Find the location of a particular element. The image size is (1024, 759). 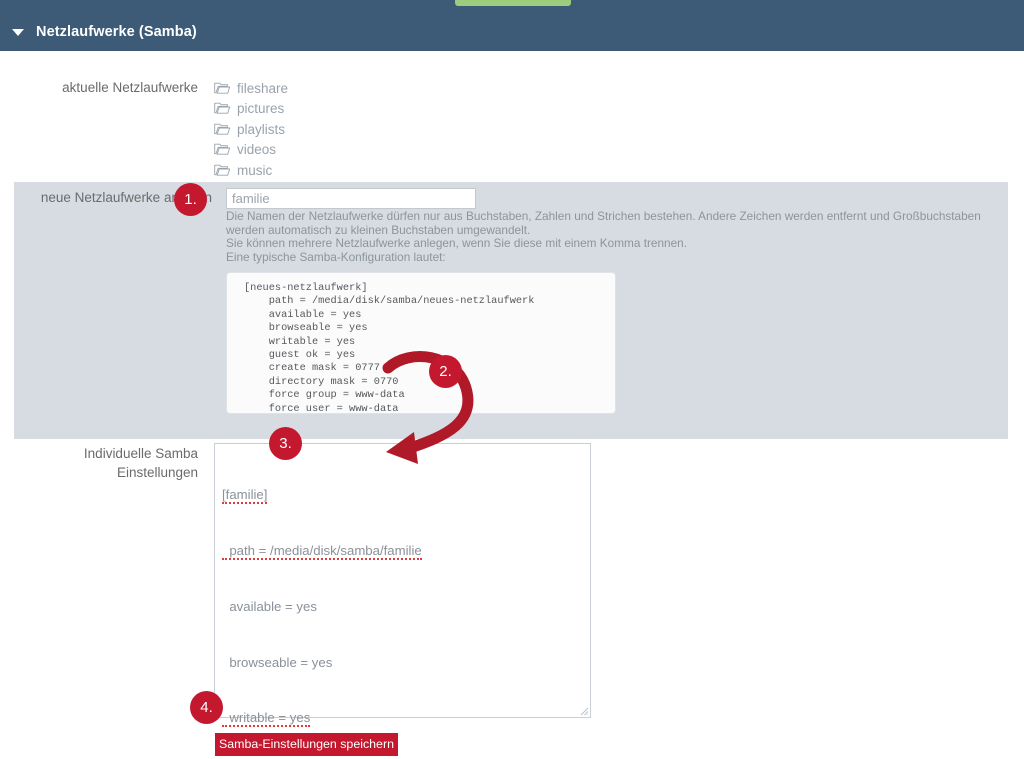

section-header-netzlaufwerke: Netzlaufwerke (Samba) is located at coordinates (512, 32).